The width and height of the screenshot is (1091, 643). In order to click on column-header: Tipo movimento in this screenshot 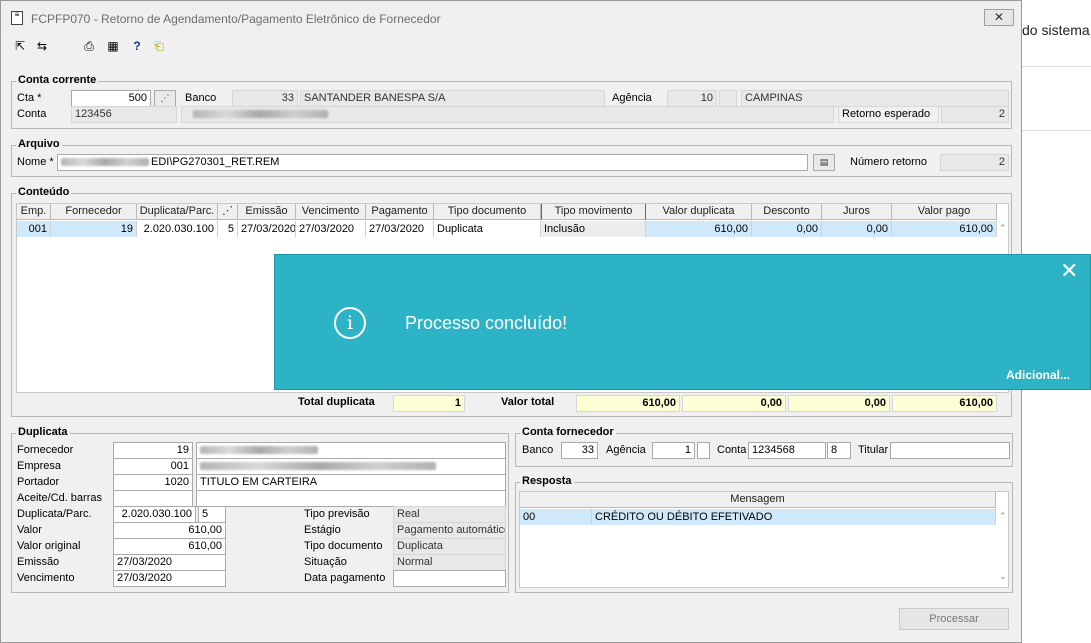, I will do `click(593, 212)`.